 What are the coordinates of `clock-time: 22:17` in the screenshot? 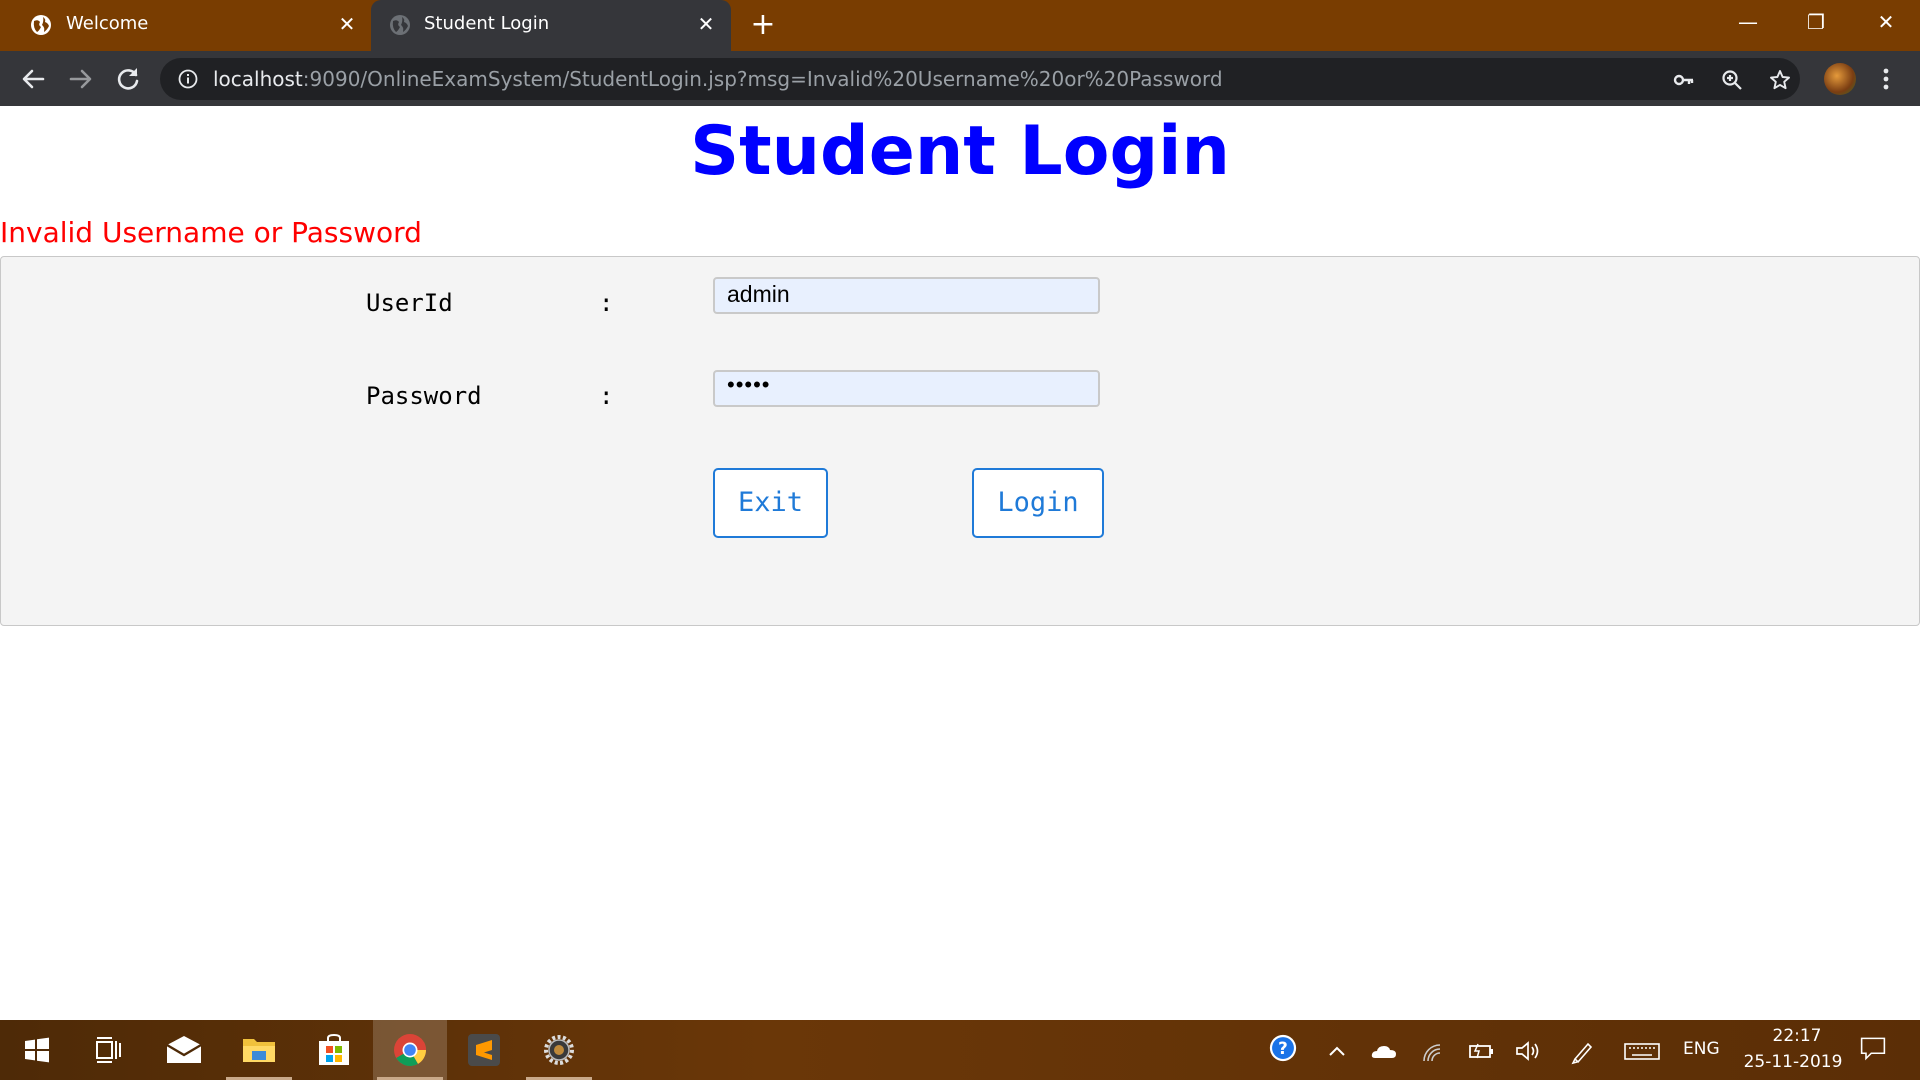 It's located at (1797, 1036).